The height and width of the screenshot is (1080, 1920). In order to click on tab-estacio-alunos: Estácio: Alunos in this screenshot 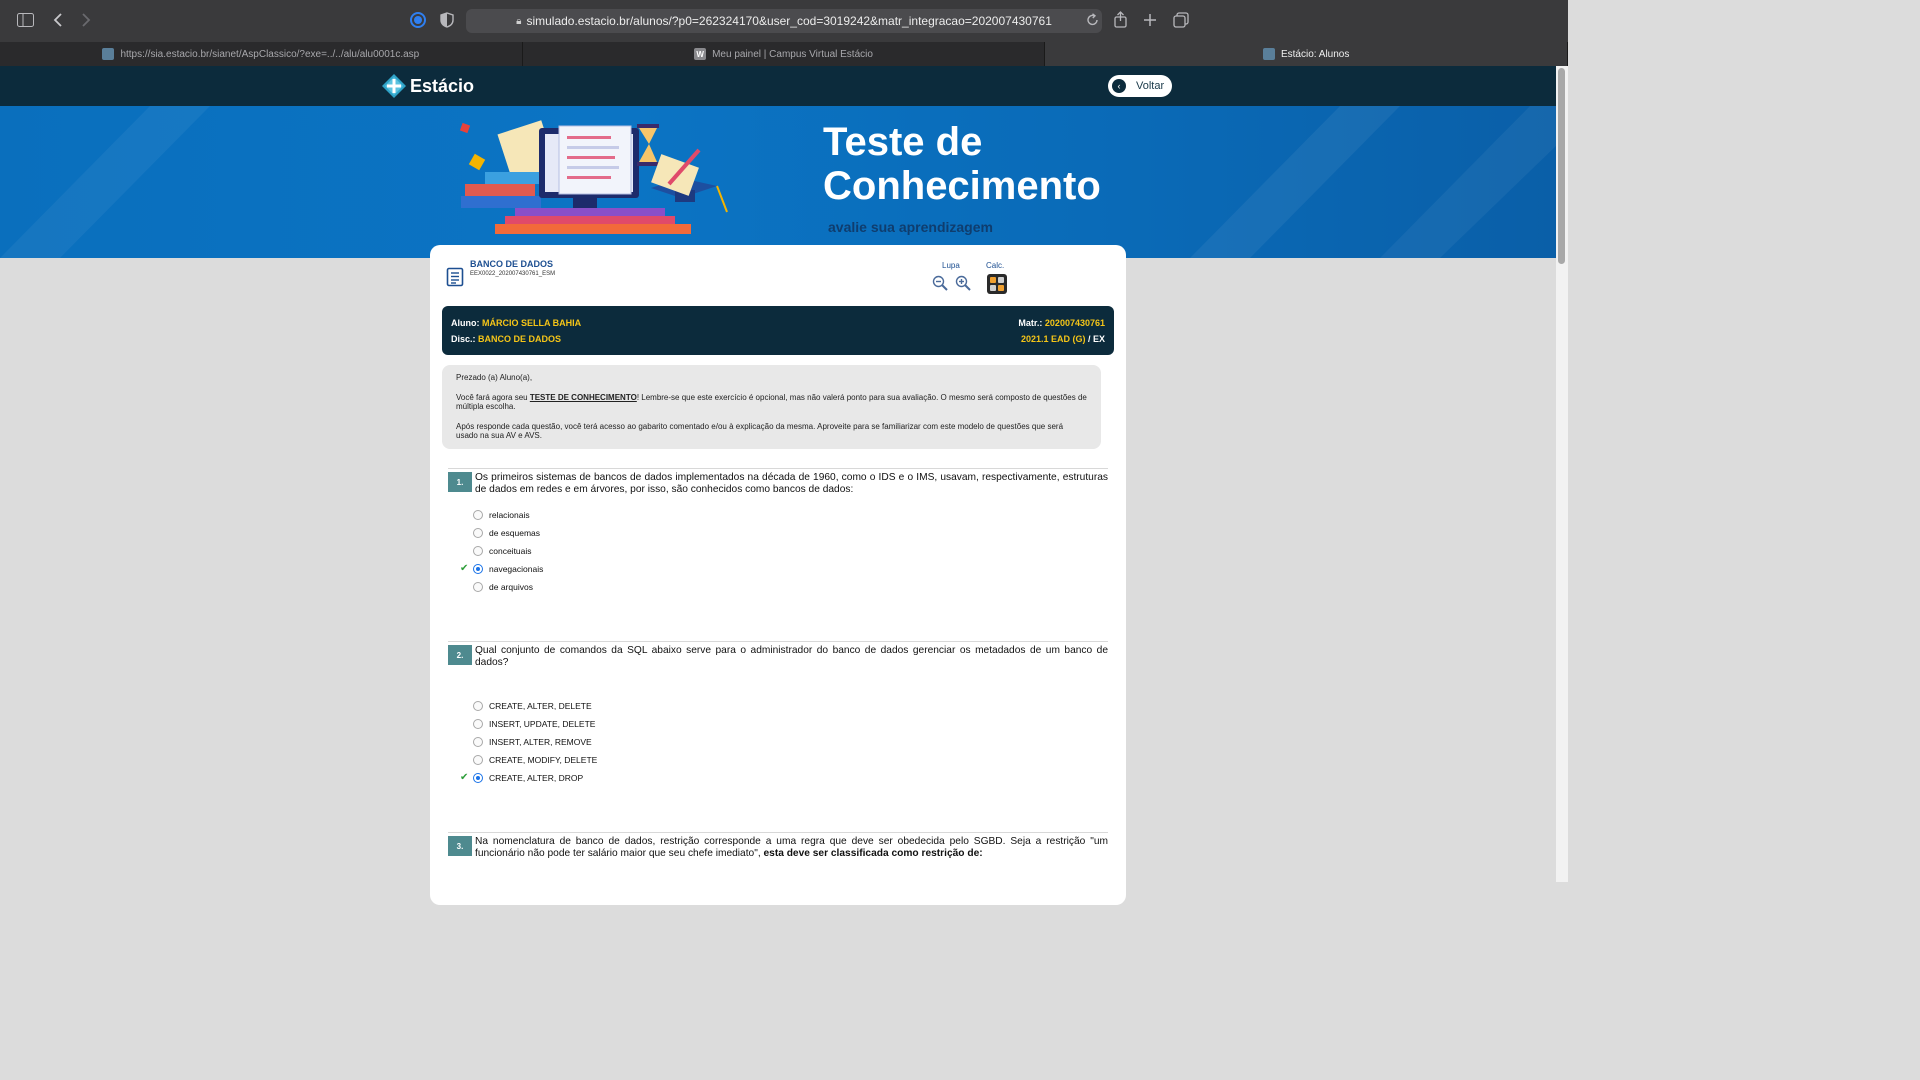, I will do `click(1307, 54)`.